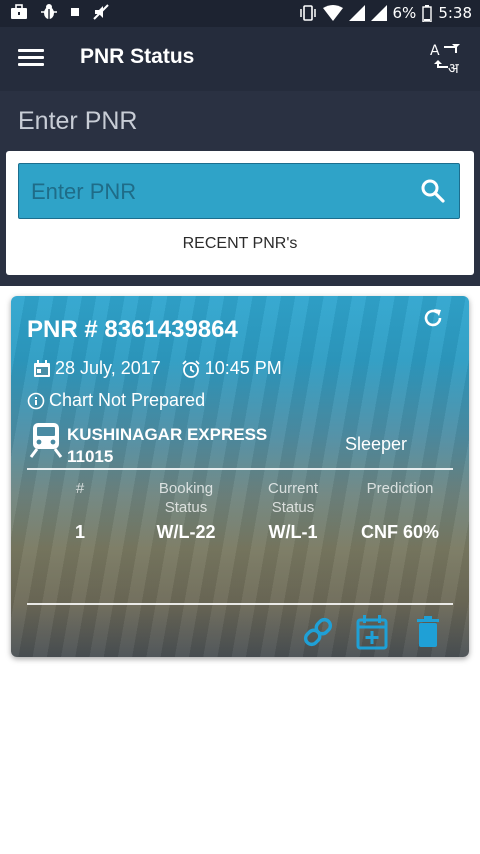  I want to click on enter-pnr-heading: Enter PNR, so click(78, 121).